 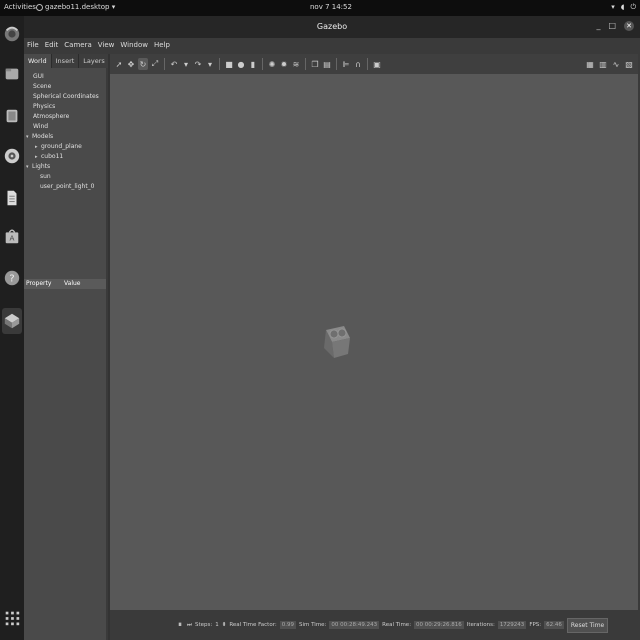 What do you see at coordinates (629, 64) in the screenshot?
I see `video-record-icon: ▧` at bounding box center [629, 64].